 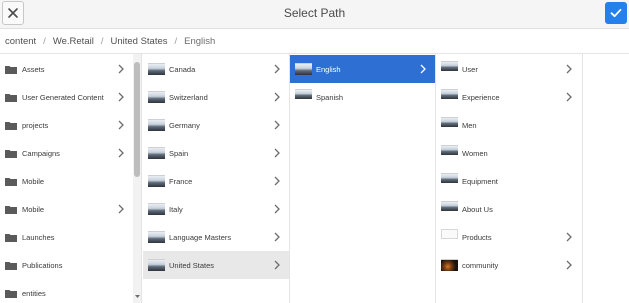 I want to click on list-item-label: About Us, so click(x=477, y=209).